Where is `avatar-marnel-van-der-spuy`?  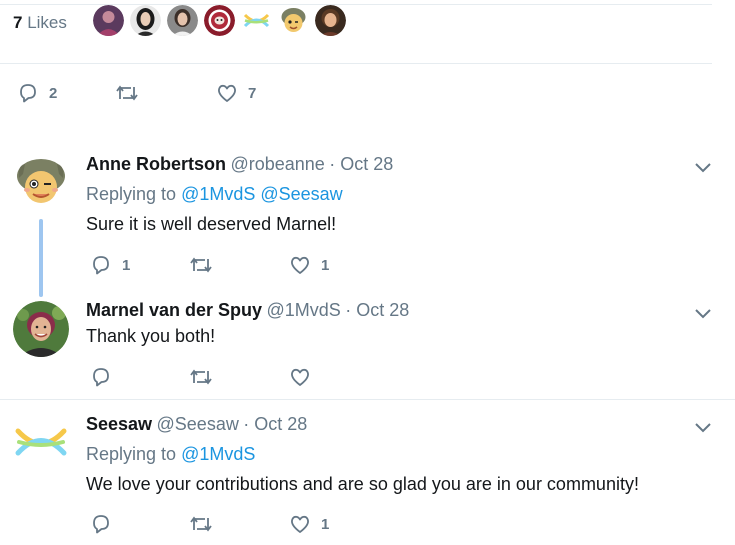
avatar-marnel-van-der-spuy is located at coordinates (41, 329).